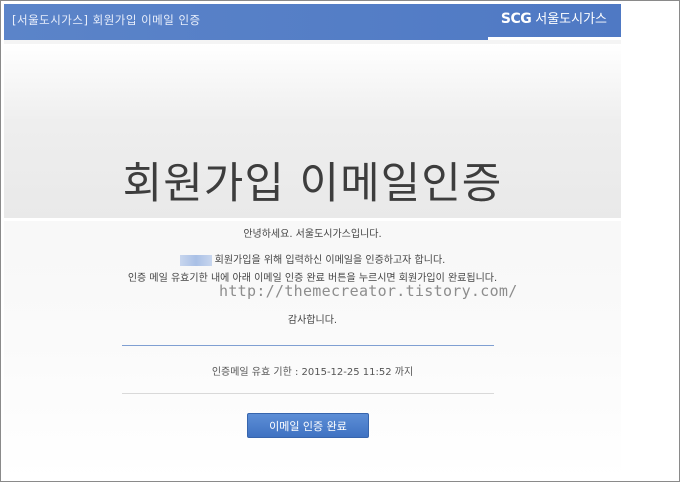  Describe the element at coordinates (571, 19) in the screenshot. I see `logo-text: 서울도시가스` at that location.